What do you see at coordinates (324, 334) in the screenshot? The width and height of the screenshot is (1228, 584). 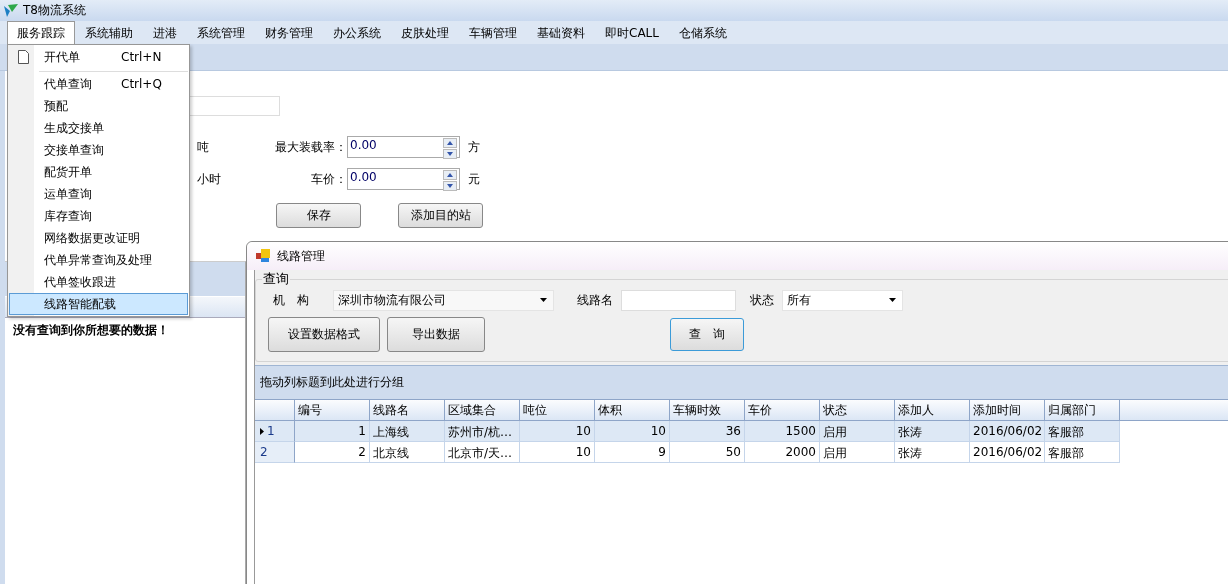 I see `toolbar-button: 设置数据格式` at bounding box center [324, 334].